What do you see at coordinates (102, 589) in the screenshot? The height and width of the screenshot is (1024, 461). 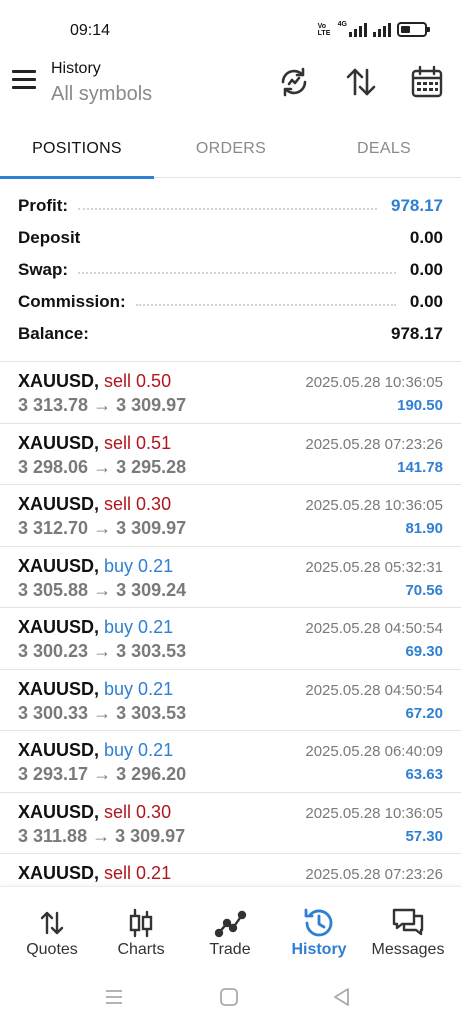 I see `deal-prices: 3 305.88 → 3 309.24` at bounding box center [102, 589].